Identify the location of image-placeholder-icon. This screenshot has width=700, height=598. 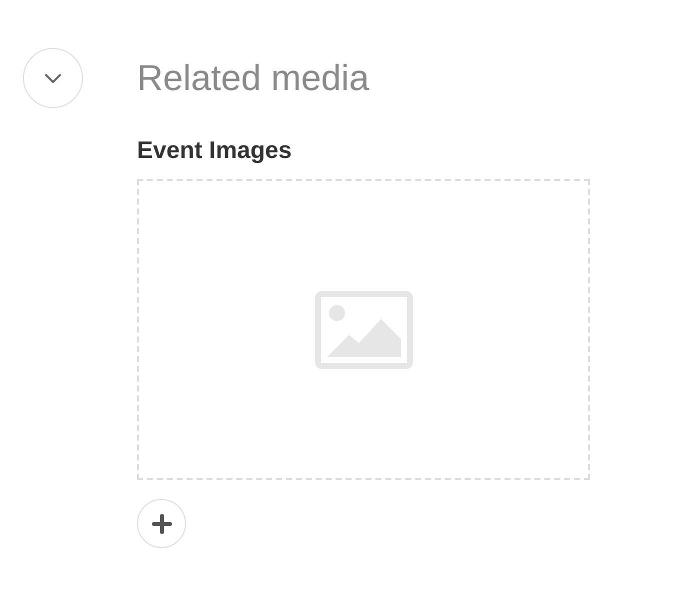
(363, 329).